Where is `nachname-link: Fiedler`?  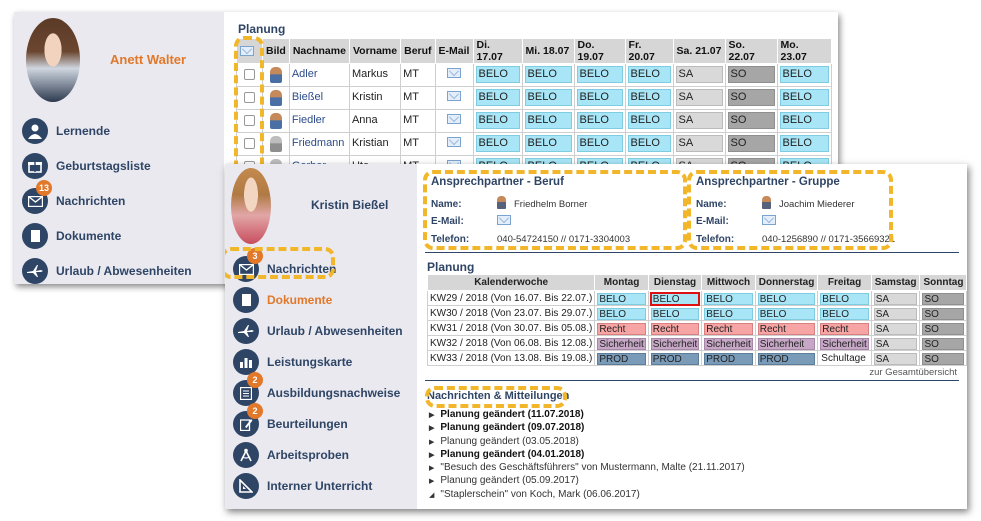
nachname-link: Fiedler is located at coordinates (309, 120).